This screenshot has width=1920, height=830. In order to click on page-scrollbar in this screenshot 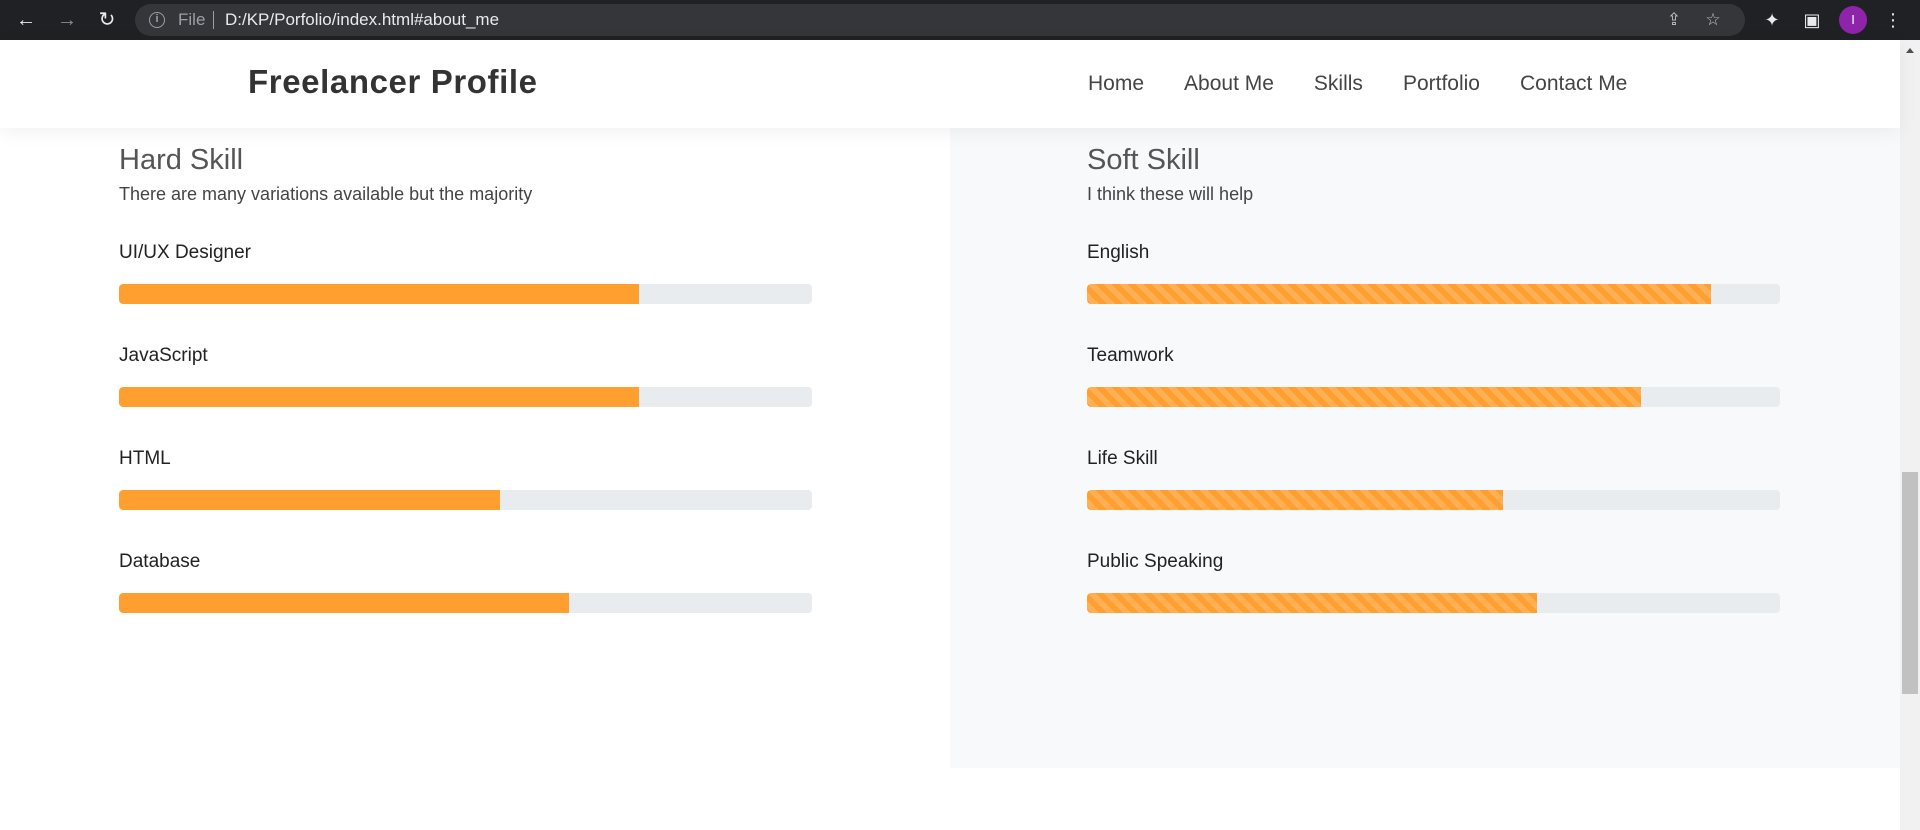, I will do `click(1910, 435)`.